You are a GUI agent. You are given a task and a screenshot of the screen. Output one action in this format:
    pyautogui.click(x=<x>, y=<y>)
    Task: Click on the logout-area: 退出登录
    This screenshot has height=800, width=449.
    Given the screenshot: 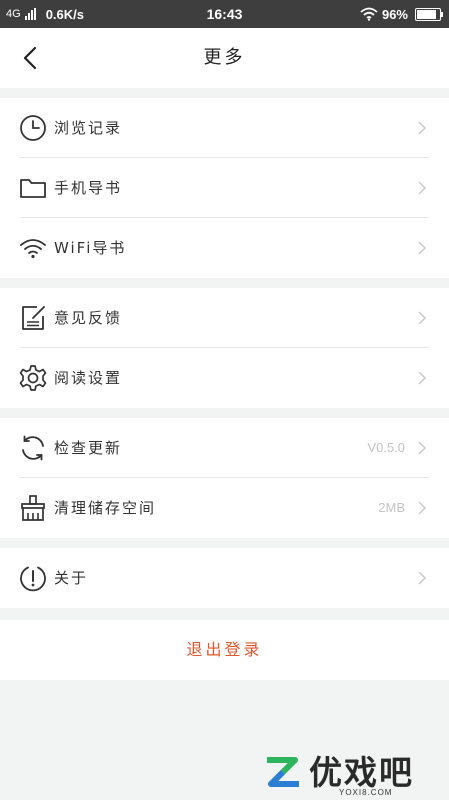 What is the action you would take?
    pyautogui.click(x=224, y=650)
    